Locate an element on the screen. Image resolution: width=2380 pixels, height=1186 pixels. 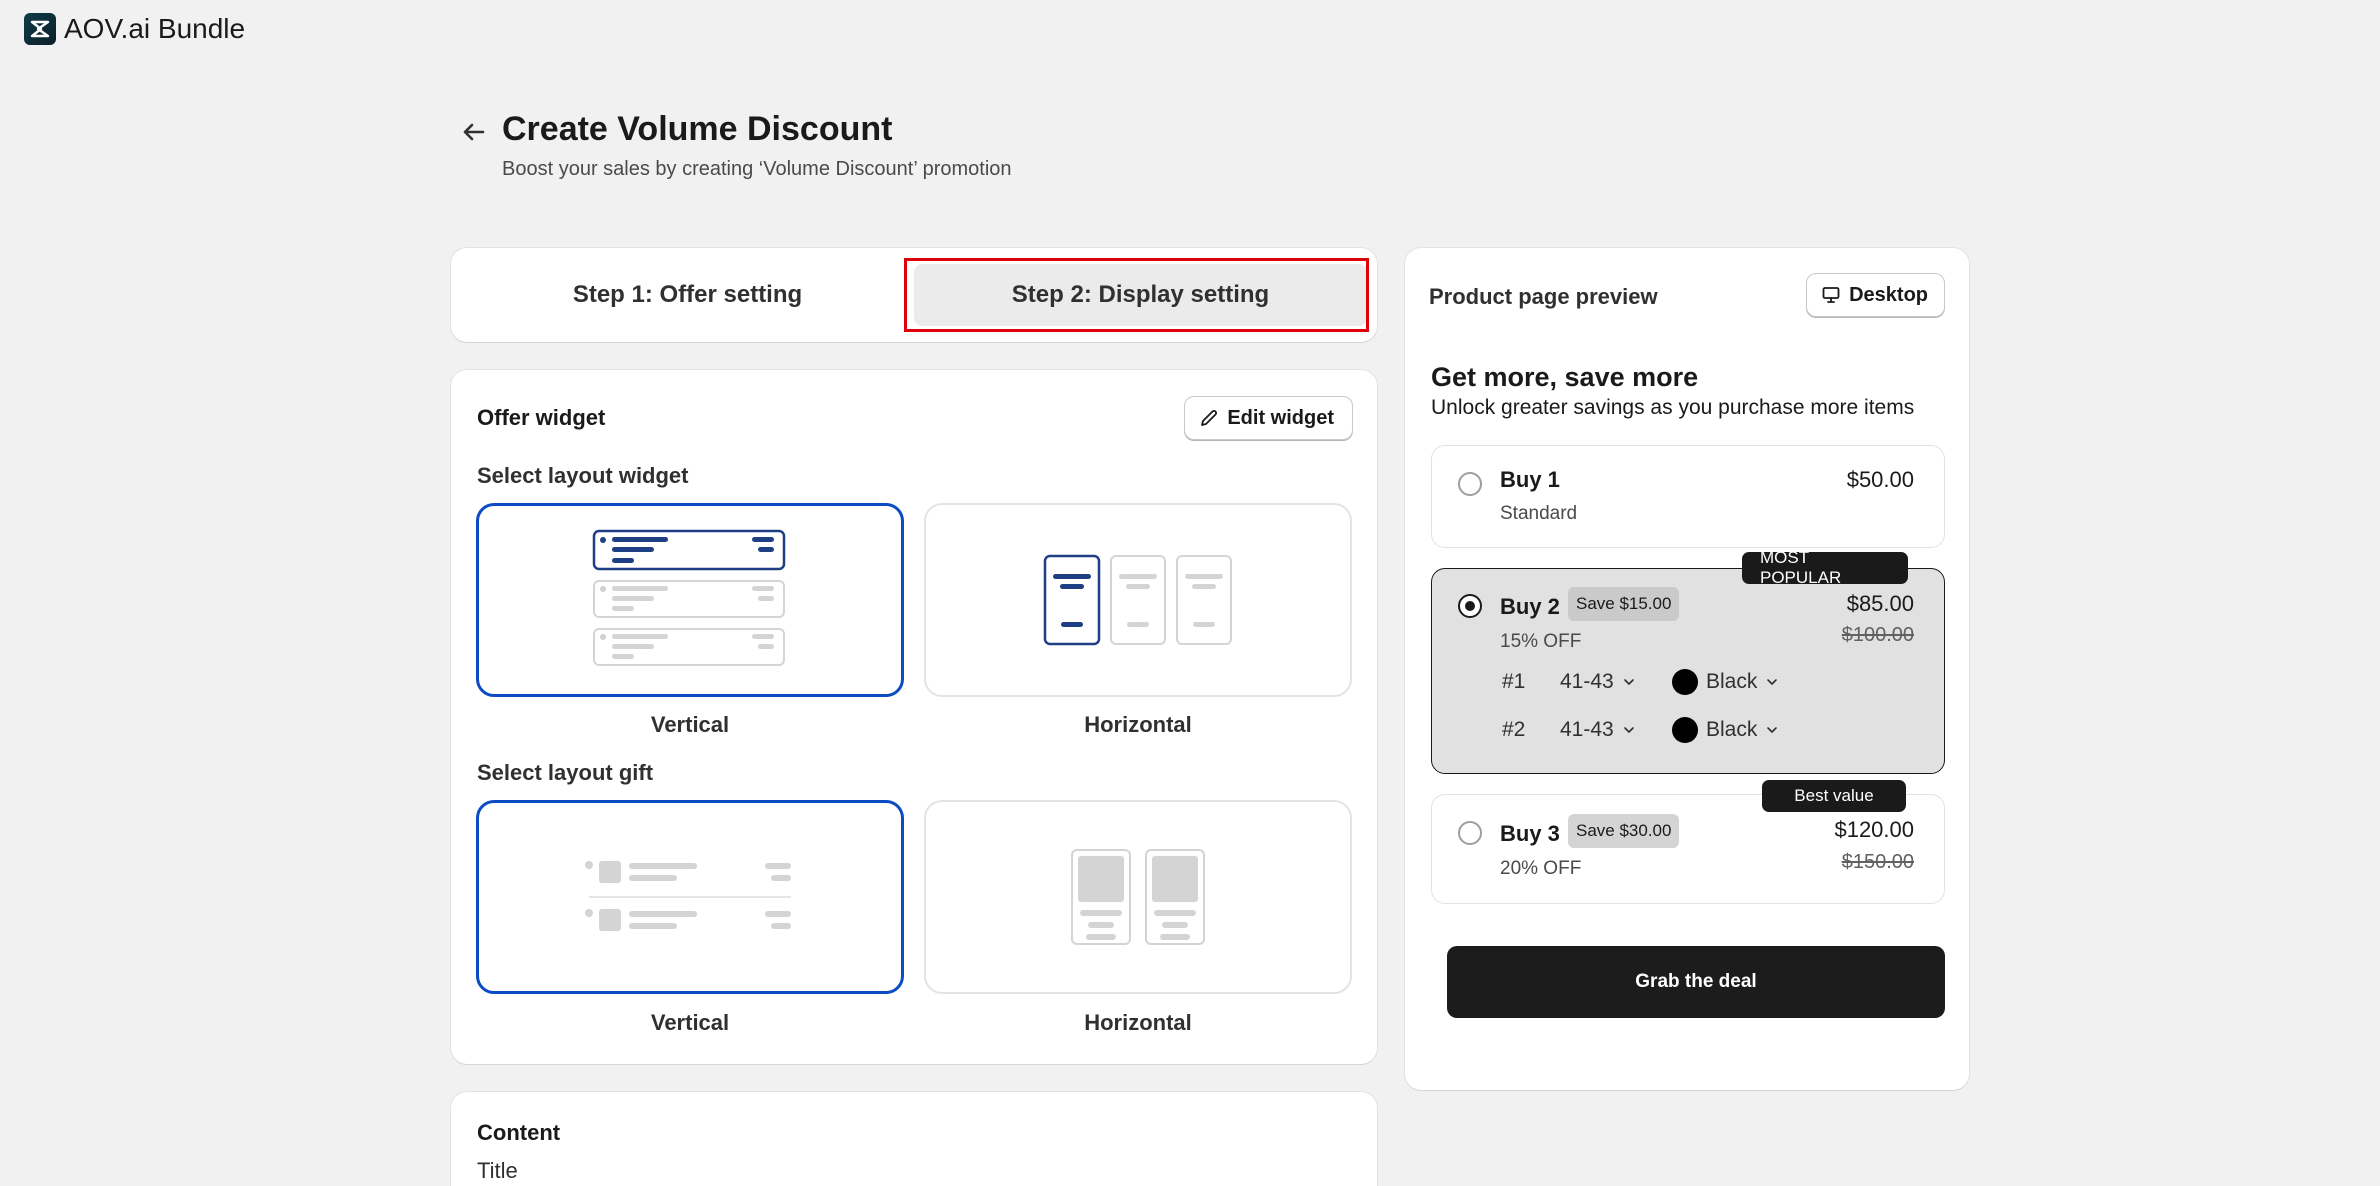
save-badge: Save $30.00 is located at coordinates (1624, 831).